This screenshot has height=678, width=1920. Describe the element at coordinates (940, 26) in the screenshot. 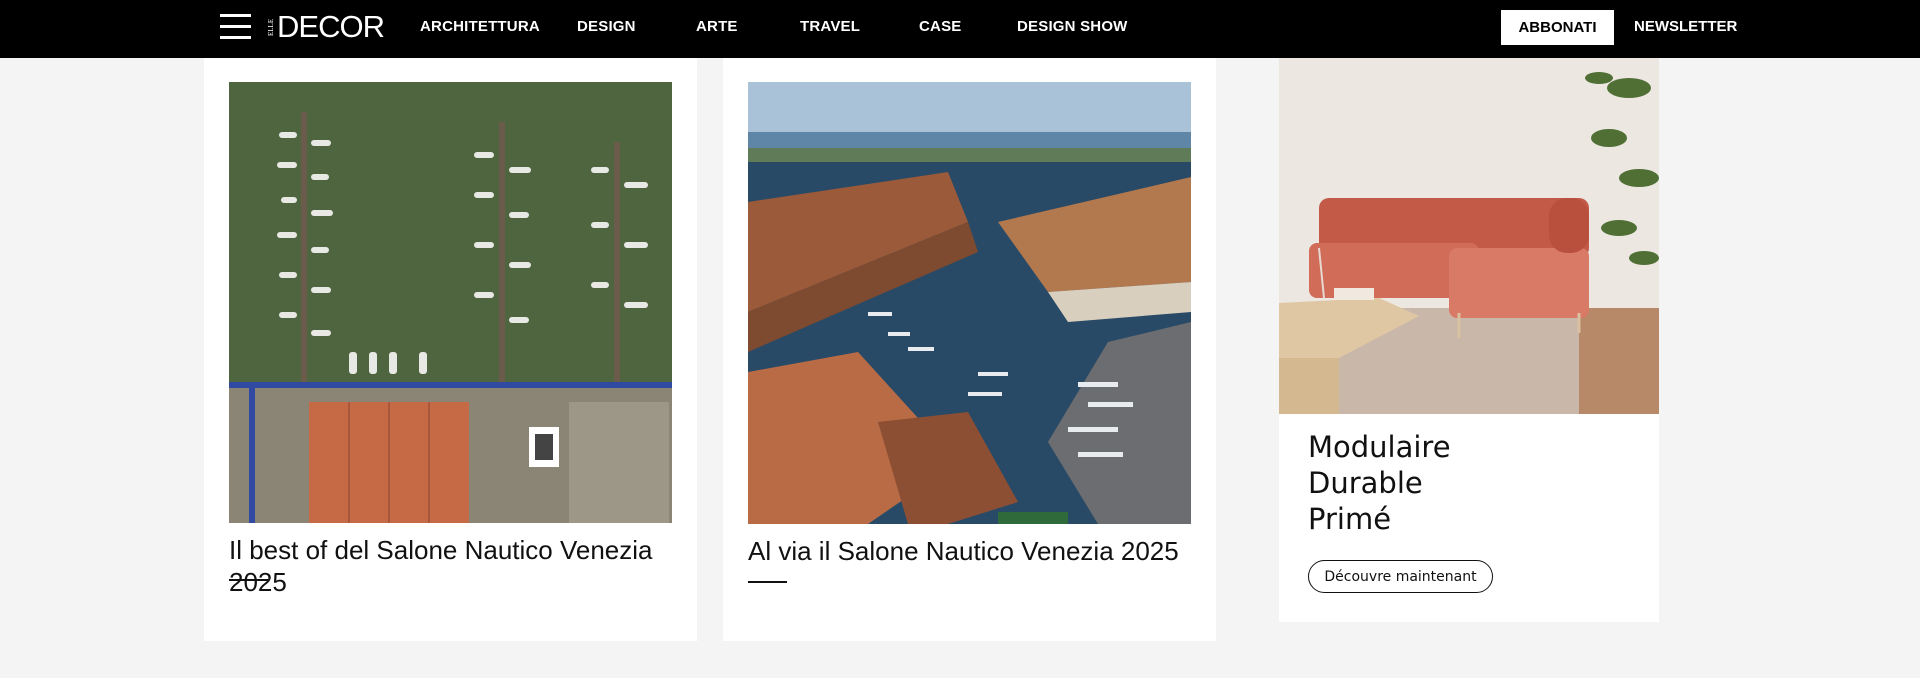

I see `nav-item-case: CASE` at that location.